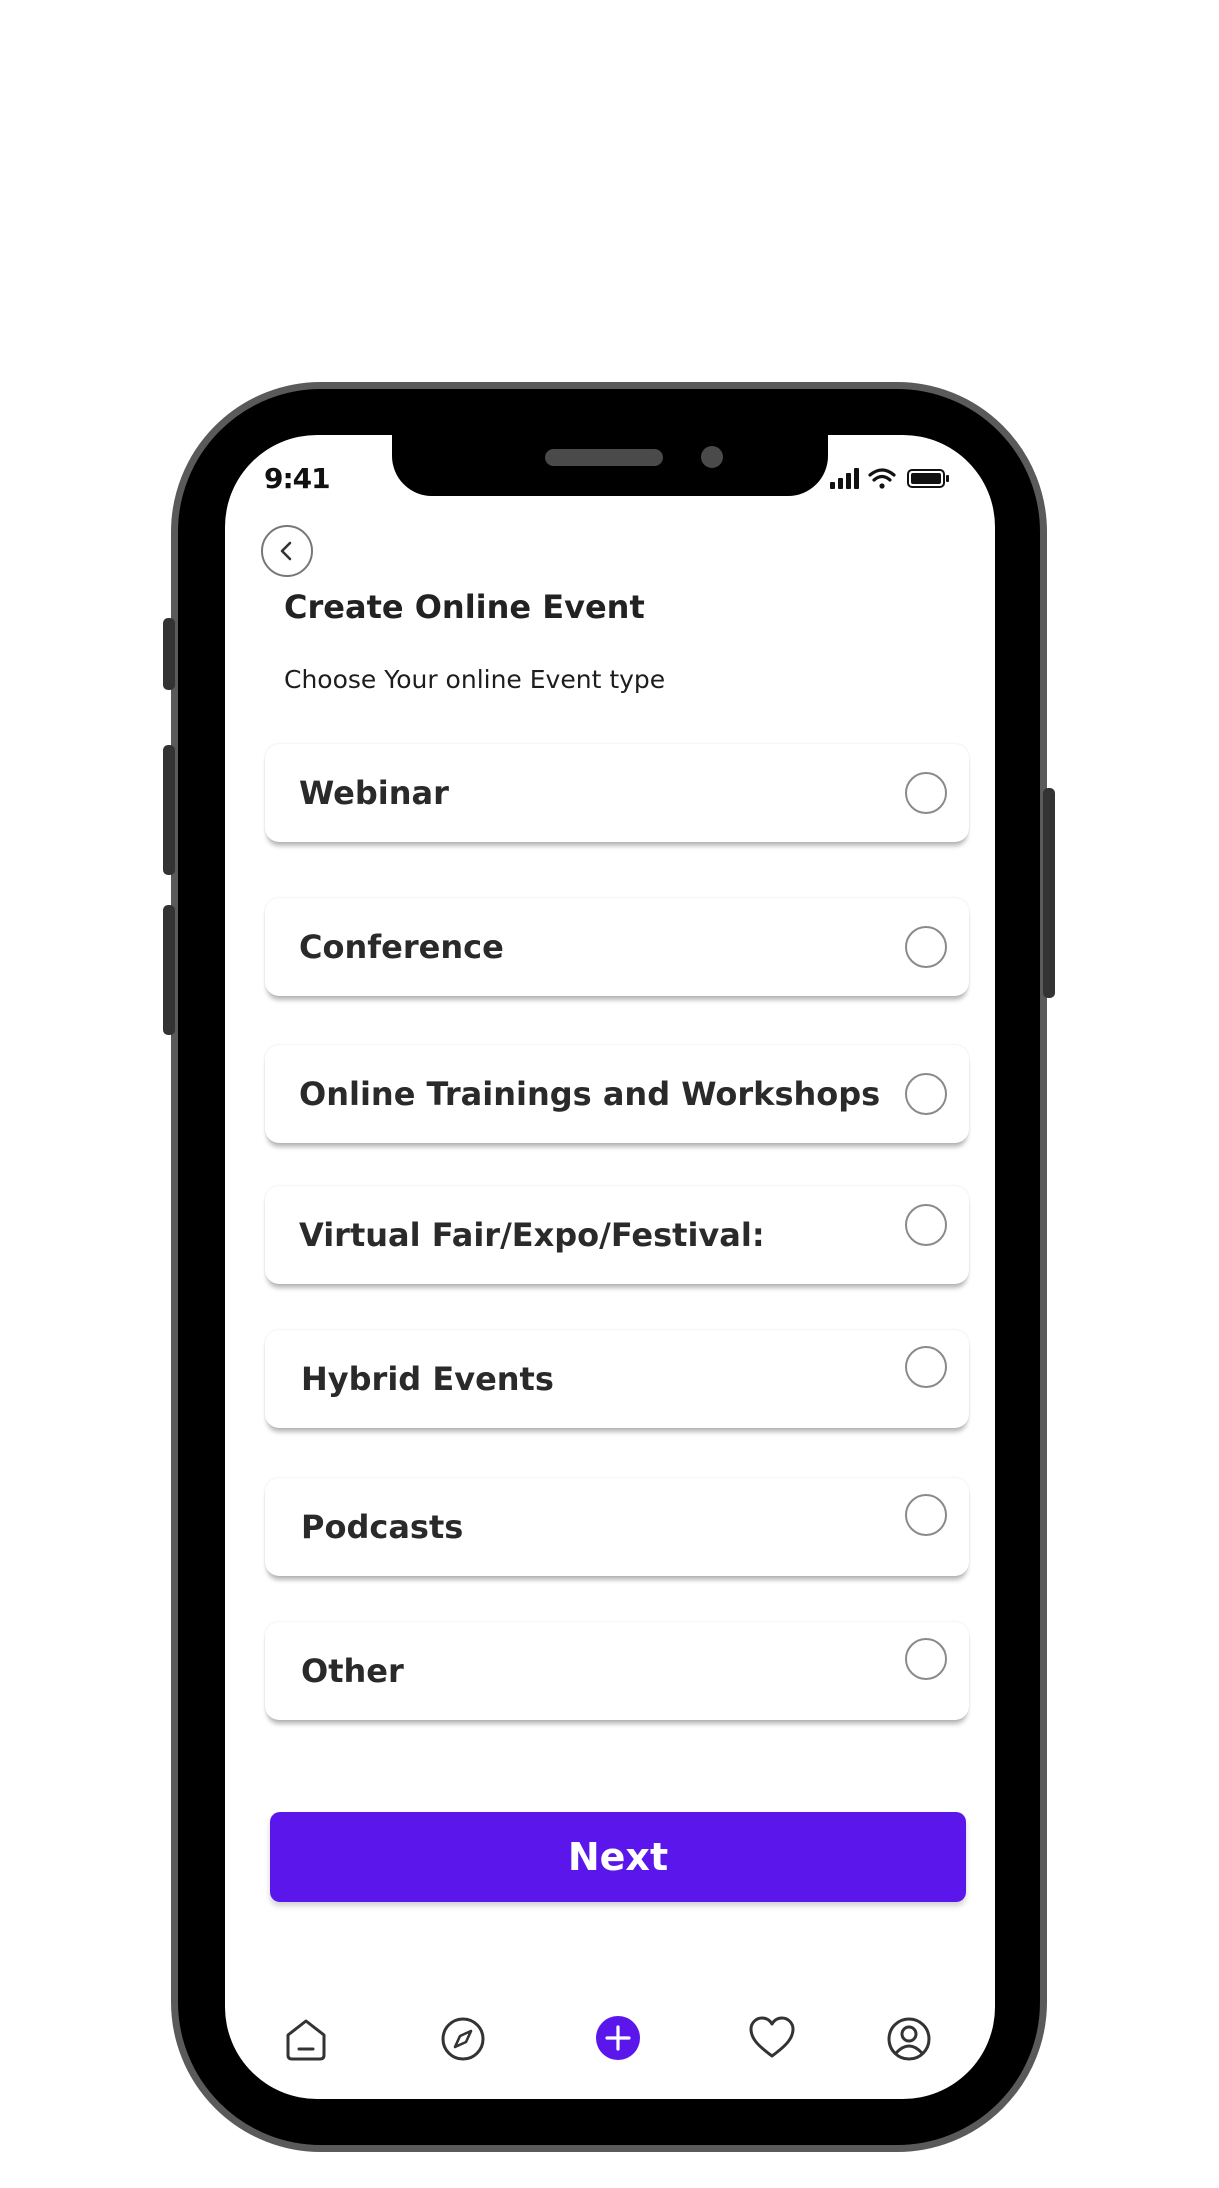  What do you see at coordinates (475, 679) in the screenshot?
I see `page-subtitle: Choose Your online Event type` at bounding box center [475, 679].